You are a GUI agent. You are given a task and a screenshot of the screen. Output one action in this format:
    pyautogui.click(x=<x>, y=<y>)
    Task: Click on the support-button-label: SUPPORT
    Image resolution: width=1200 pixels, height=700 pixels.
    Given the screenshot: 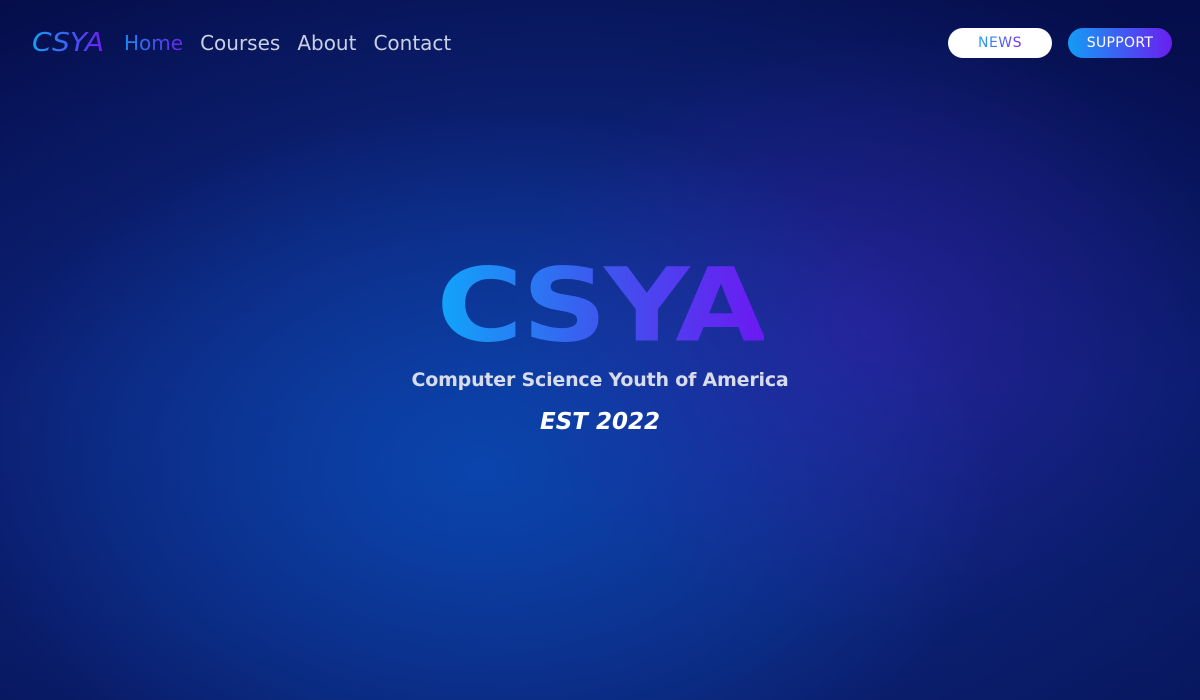 What is the action you would take?
    pyautogui.click(x=1120, y=43)
    